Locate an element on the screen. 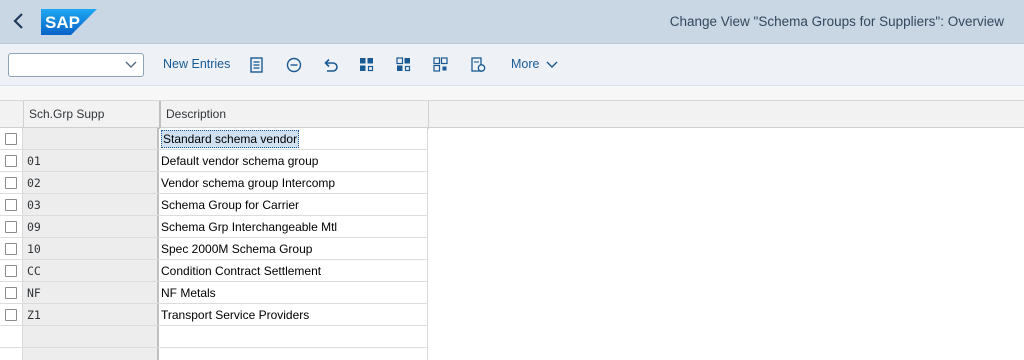  code-cell: 10 is located at coordinates (34, 249).